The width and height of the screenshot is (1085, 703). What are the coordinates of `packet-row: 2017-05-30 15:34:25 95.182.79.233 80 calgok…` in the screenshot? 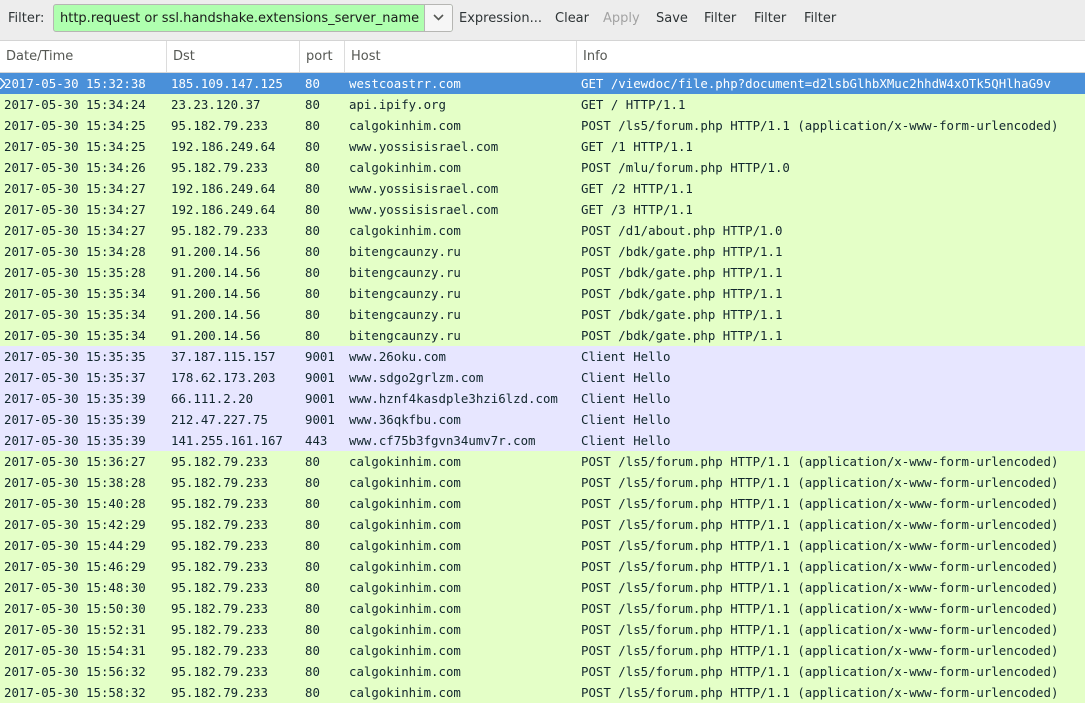 It's located at (542, 125).